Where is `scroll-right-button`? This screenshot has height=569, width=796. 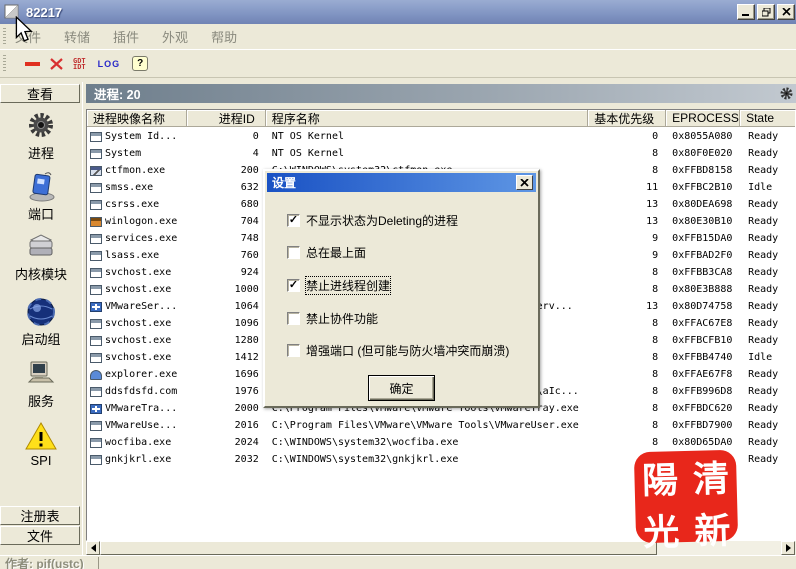 scroll-right-button is located at coordinates (788, 548).